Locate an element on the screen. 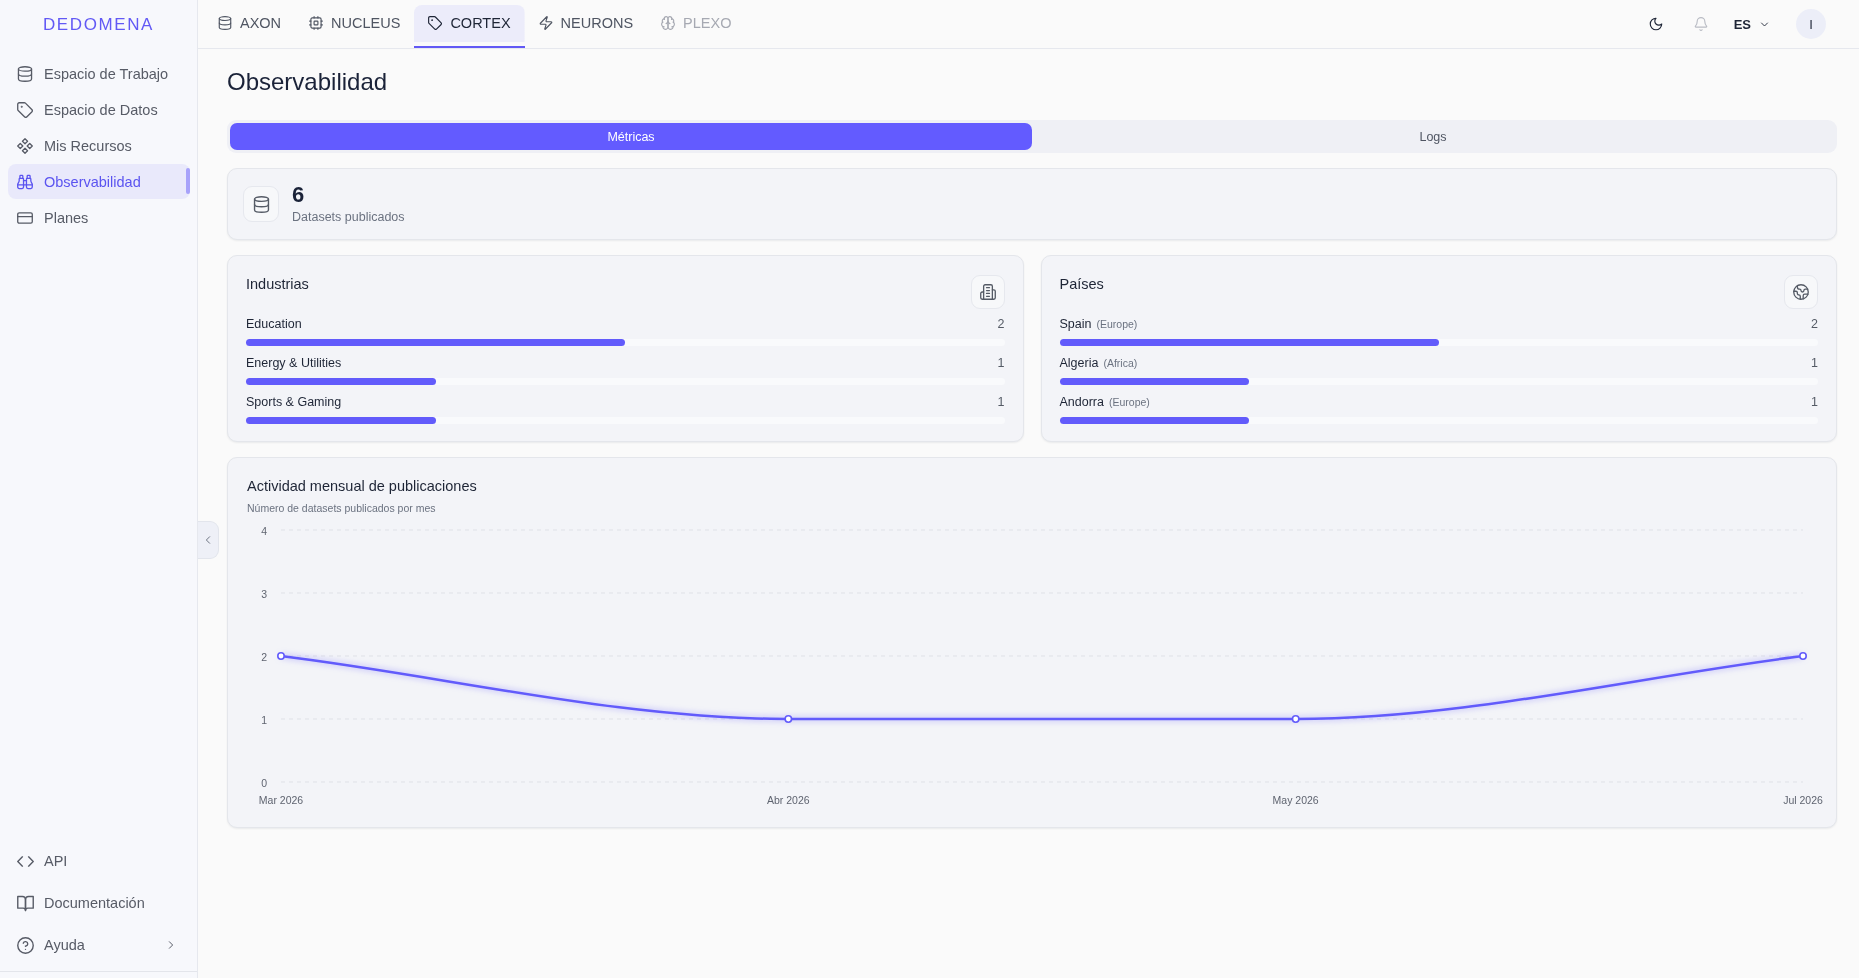 The width and height of the screenshot is (1859, 978). globe-icon is located at coordinates (1801, 292).